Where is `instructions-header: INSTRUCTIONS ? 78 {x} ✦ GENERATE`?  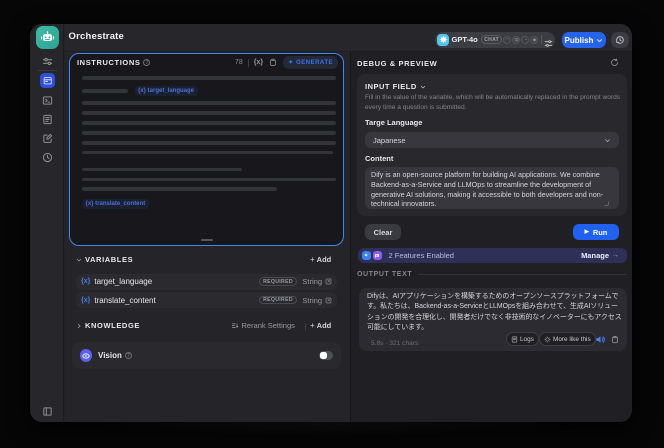
instructions-header: INSTRUCTIONS ? 78 {x} ✦ GENERATE is located at coordinates (206, 62).